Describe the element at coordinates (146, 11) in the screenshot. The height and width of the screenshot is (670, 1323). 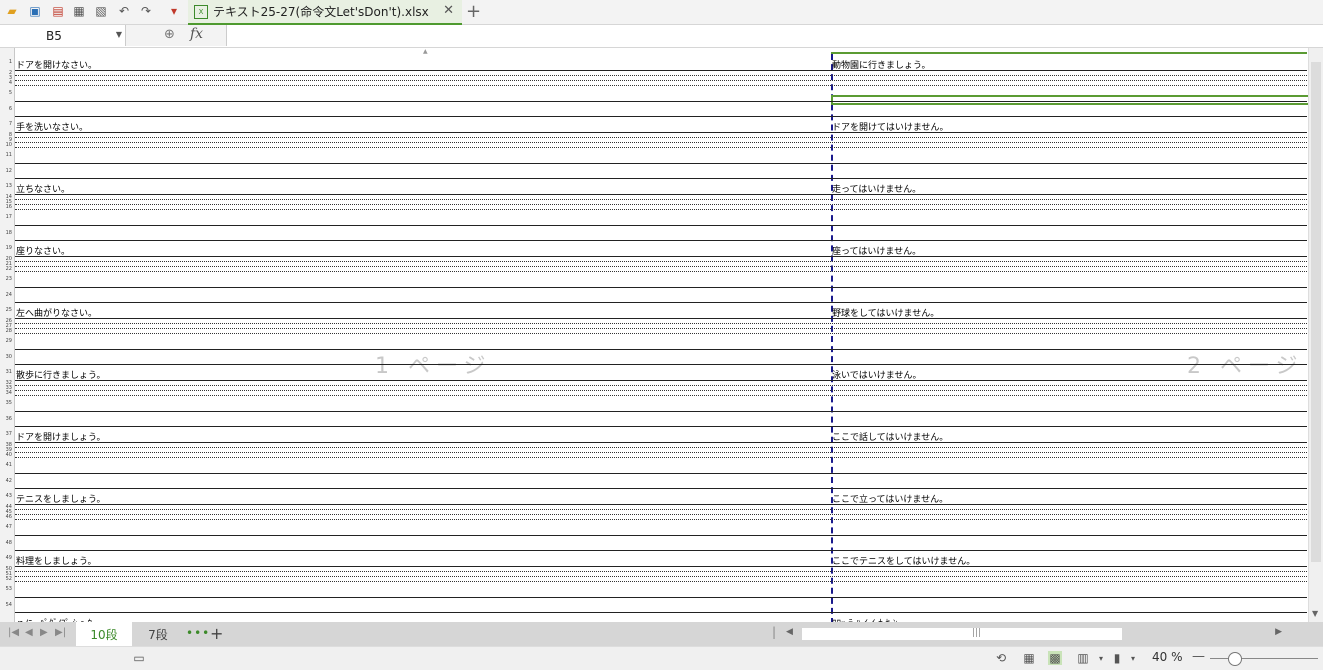
I see `redo-icon: ↷` at that location.